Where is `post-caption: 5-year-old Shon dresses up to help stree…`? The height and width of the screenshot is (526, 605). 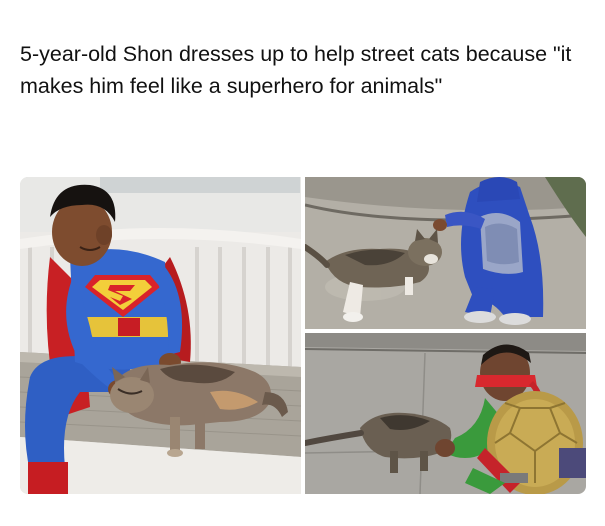 post-caption: 5-year-old Shon dresses up to help stree… is located at coordinates (296, 70).